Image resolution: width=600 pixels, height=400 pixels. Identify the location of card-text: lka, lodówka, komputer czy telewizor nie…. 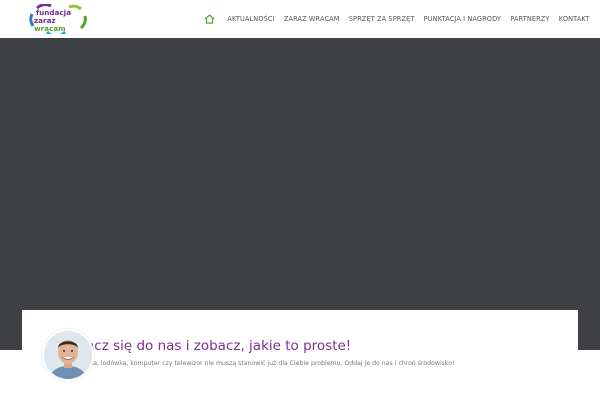
(271, 363).